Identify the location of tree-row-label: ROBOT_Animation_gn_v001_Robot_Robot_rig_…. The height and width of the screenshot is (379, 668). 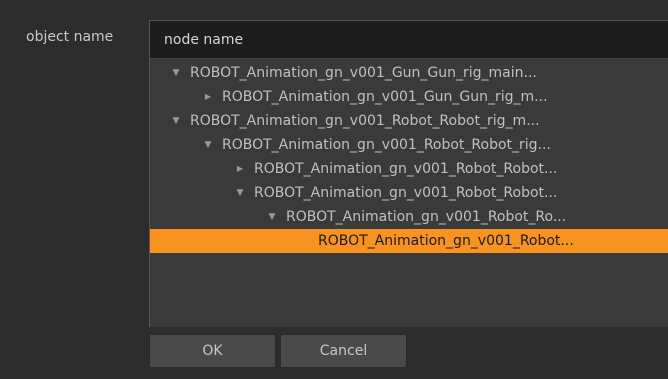
(365, 121).